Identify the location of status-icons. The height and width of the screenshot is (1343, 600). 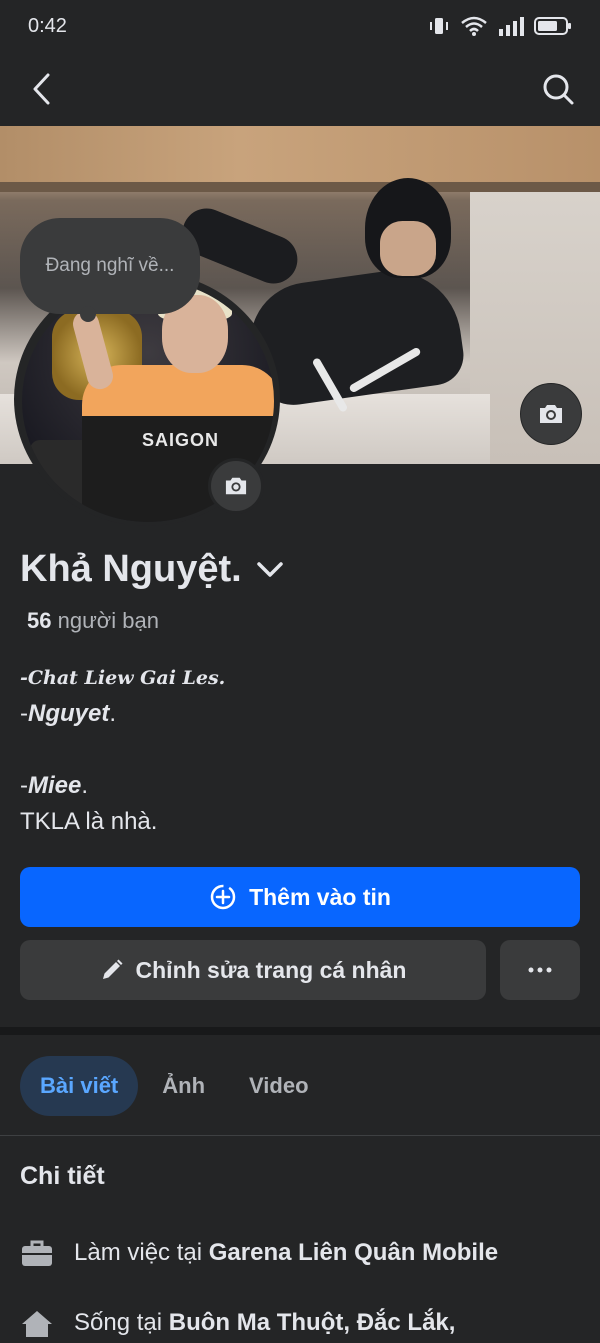
(500, 26).